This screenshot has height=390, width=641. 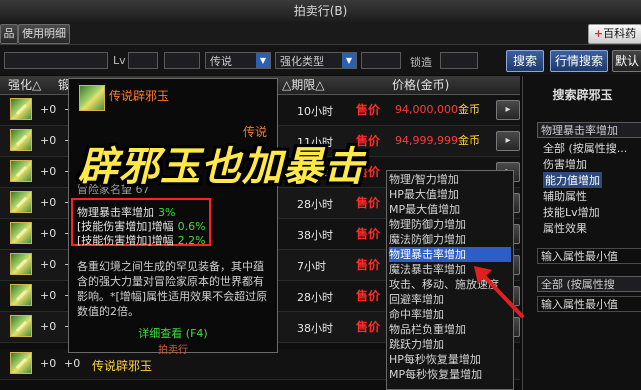 What do you see at coordinates (589, 304) in the screenshot?
I see `attribute-min-input-2: 输入属性最小值` at bounding box center [589, 304].